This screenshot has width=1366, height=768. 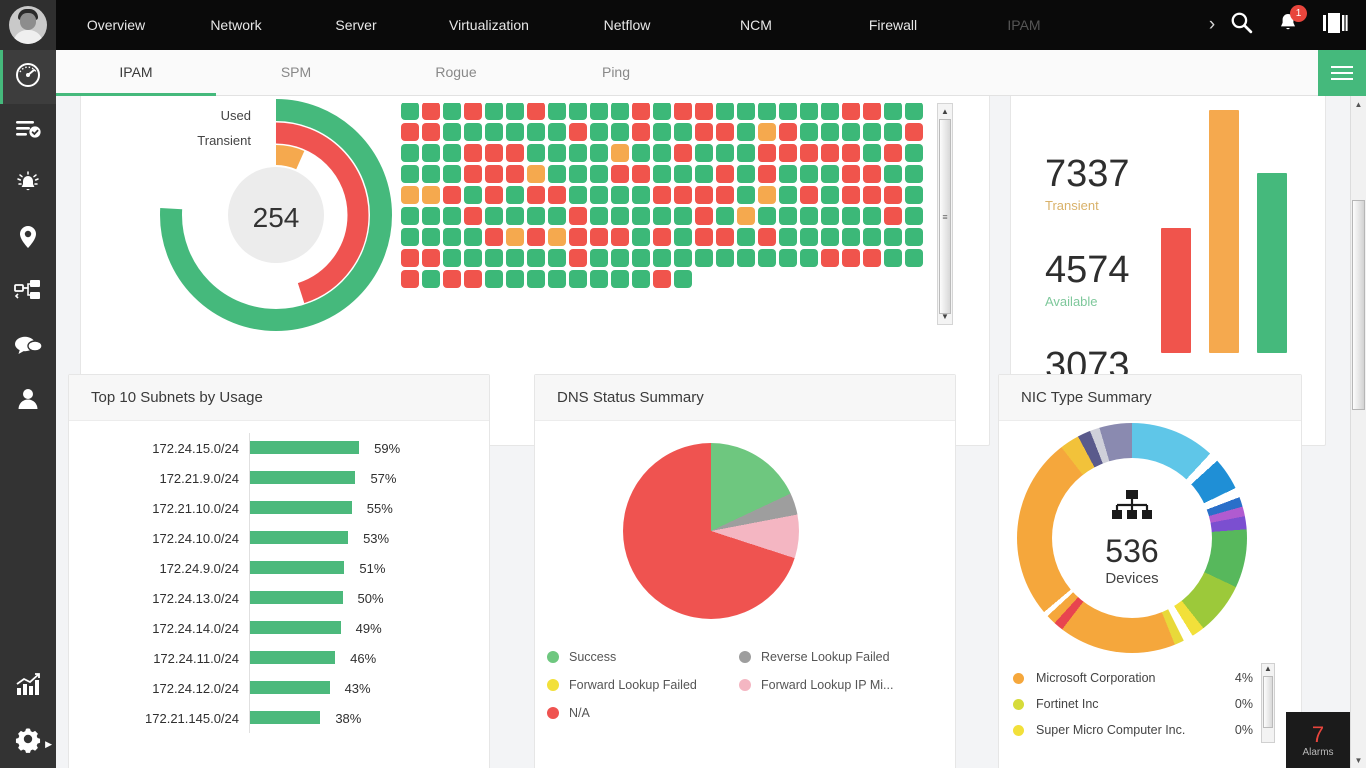 I want to click on dns-legend-item: Reverse Lookup Failed, so click(x=835, y=657).